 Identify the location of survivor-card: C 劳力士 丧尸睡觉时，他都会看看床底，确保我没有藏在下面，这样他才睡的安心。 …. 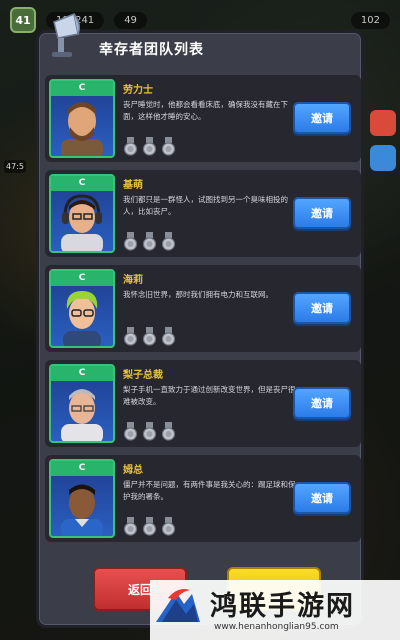
(203, 118).